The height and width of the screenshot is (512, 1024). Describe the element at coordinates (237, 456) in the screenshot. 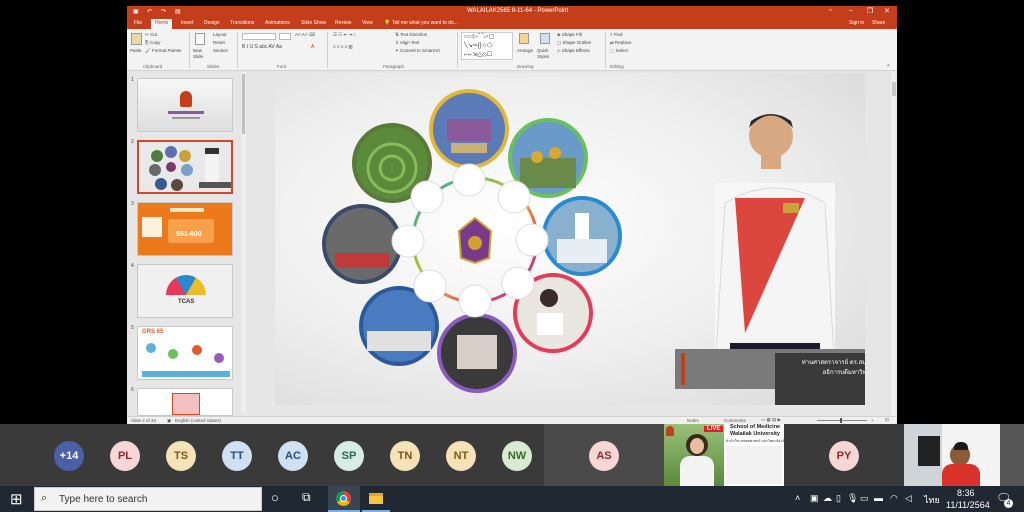

I see `participant-avatar: TT` at that location.